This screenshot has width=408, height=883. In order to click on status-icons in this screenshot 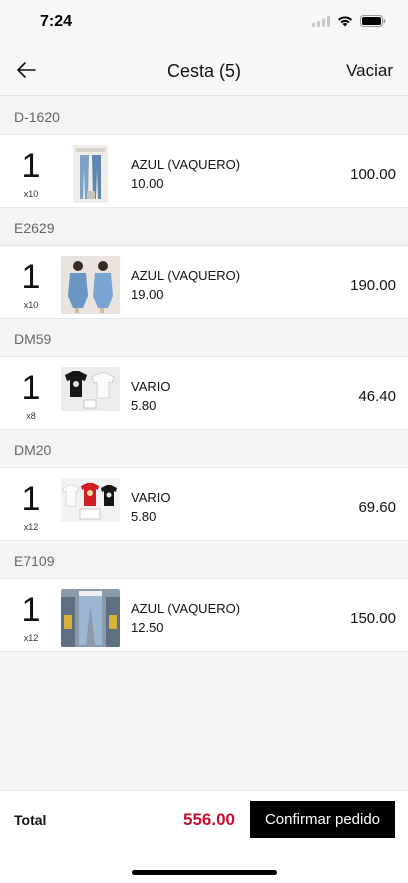, I will do `click(349, 21)`.